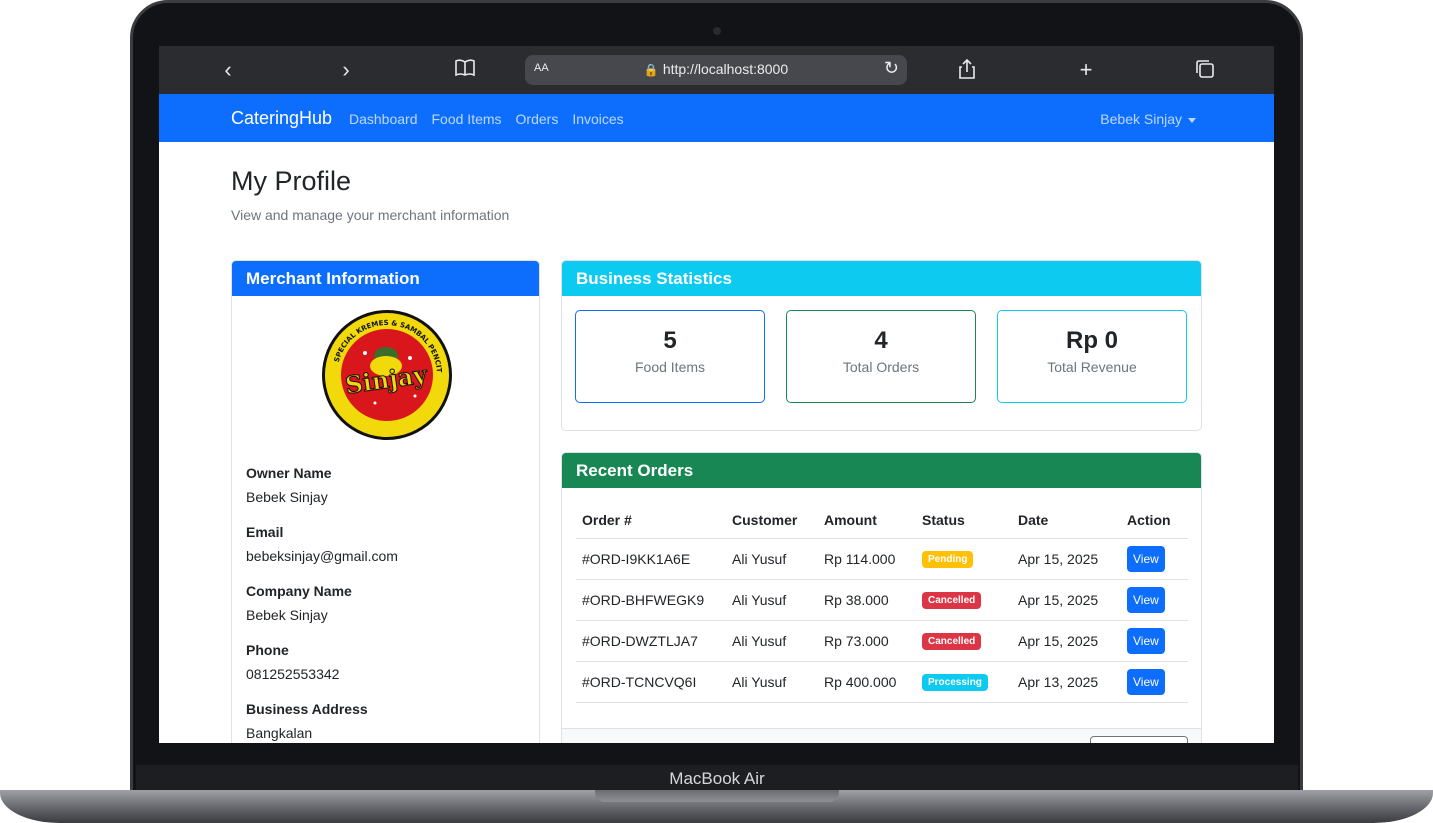  What do you see at coordinates (651, 600) in the screenshot?
I see `order-id: #ORD-BHFWEGK9` at bounding box center [651, 600].